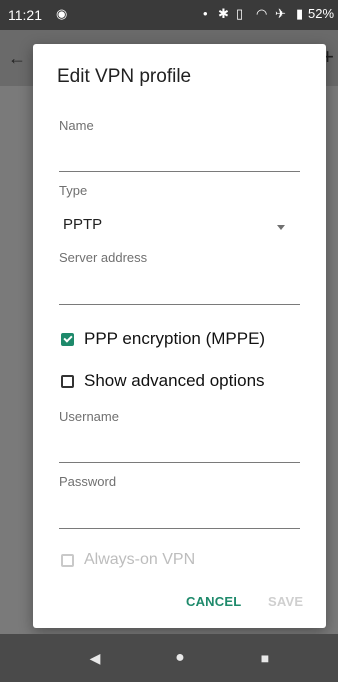  I want to click on battery-percent: 52%, so click(321, 13).